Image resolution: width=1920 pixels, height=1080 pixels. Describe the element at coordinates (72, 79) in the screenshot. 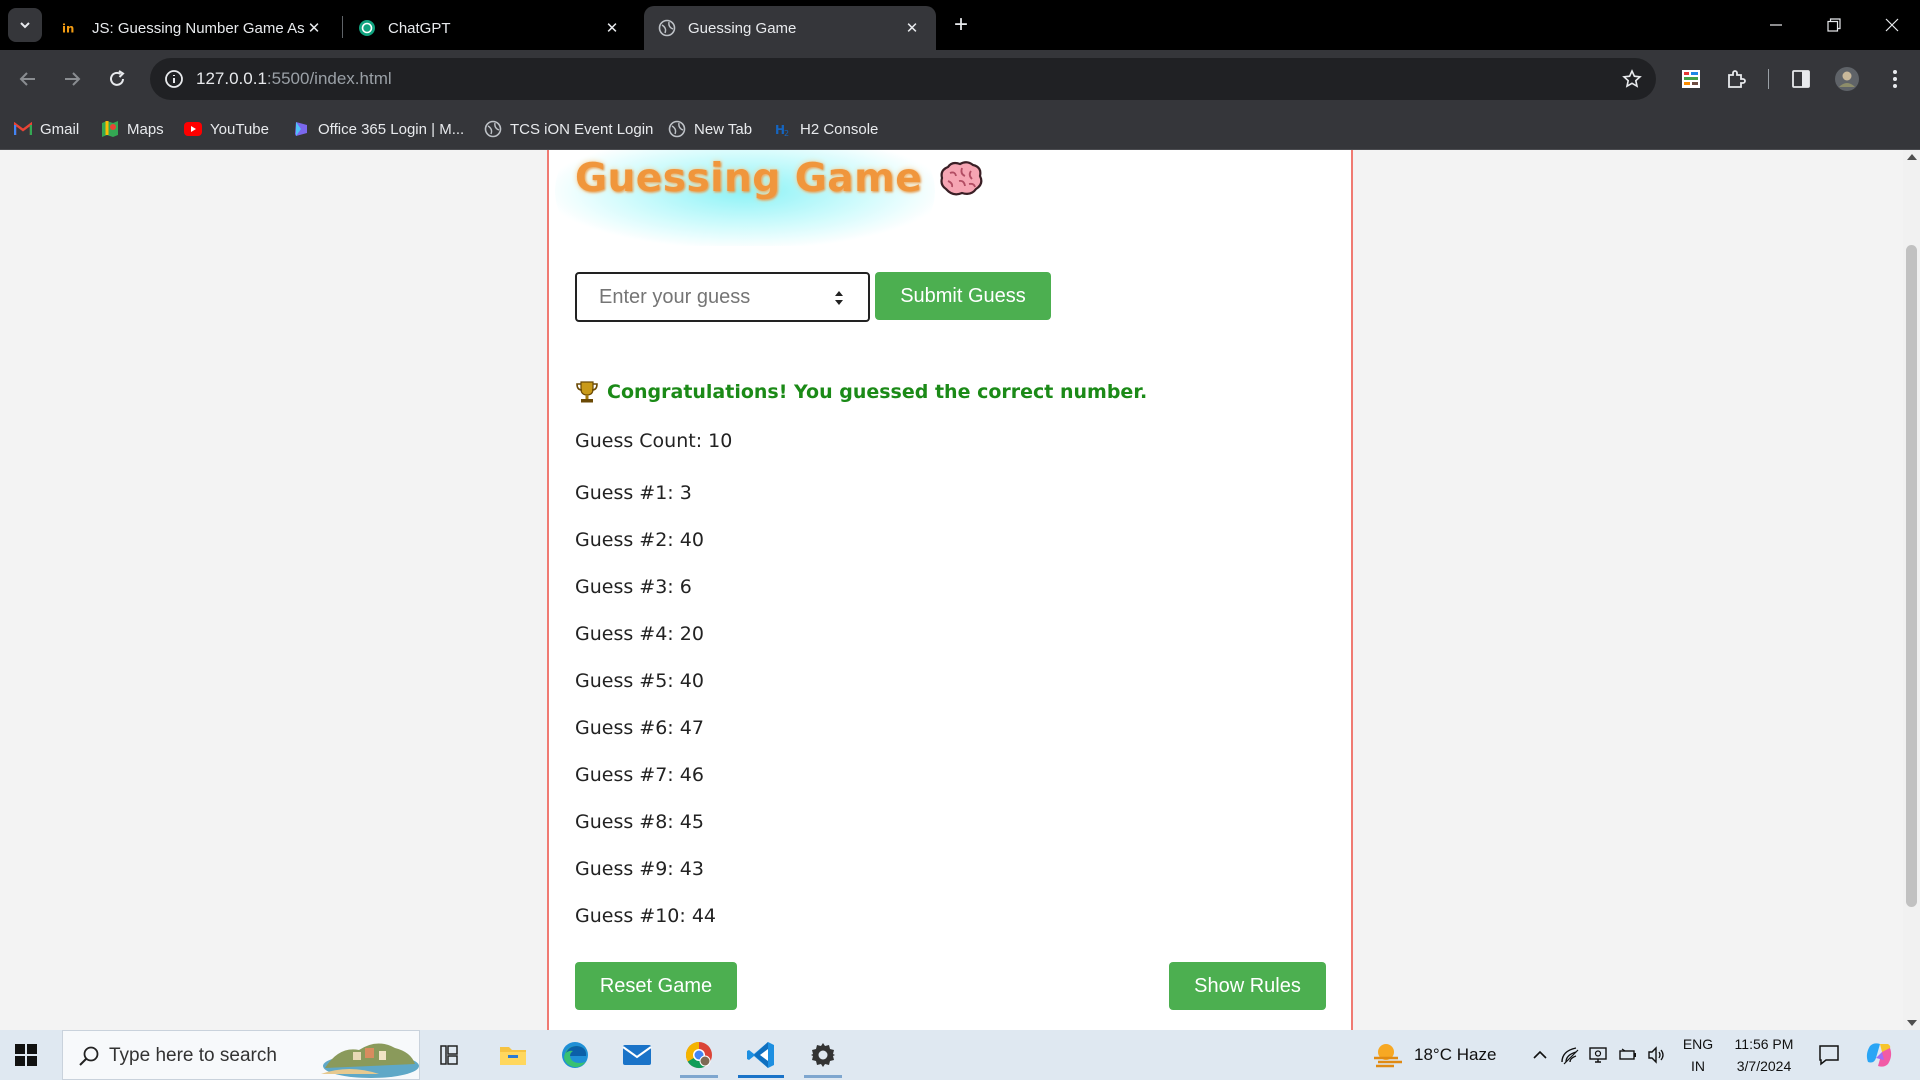

I see `forward-icon` at that location.